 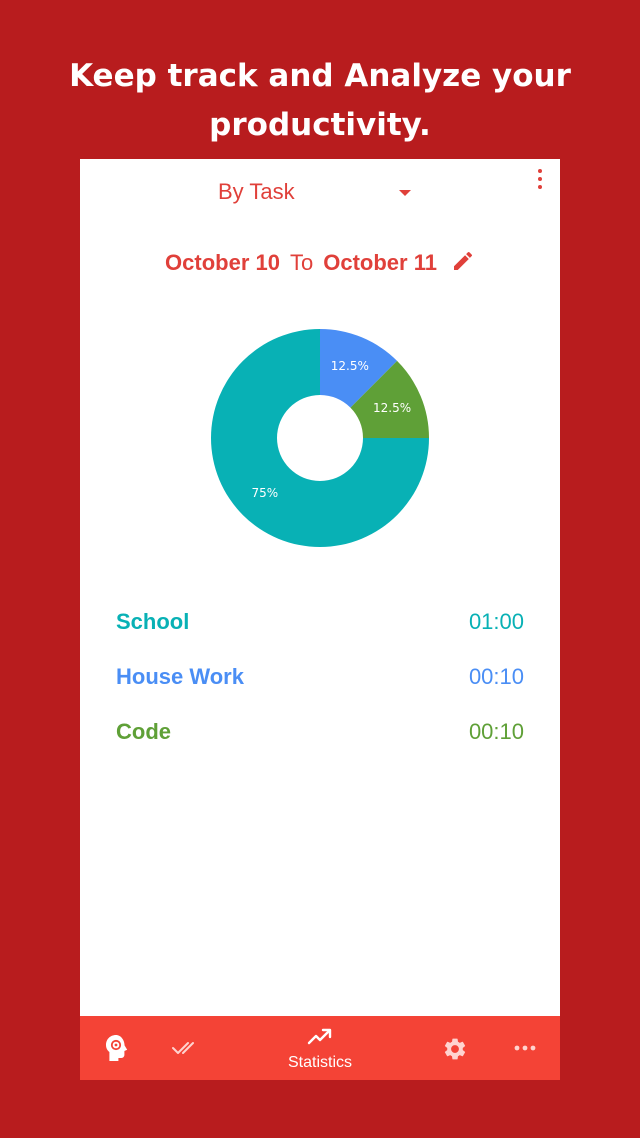 I want to click on nav-statistics: Statistics, so click(x=320, y=1048).